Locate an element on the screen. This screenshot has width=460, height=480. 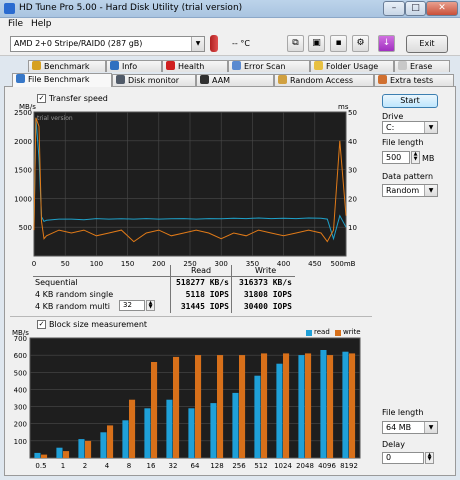
options-icon: ⚙ is located at coordinates (360, 43).